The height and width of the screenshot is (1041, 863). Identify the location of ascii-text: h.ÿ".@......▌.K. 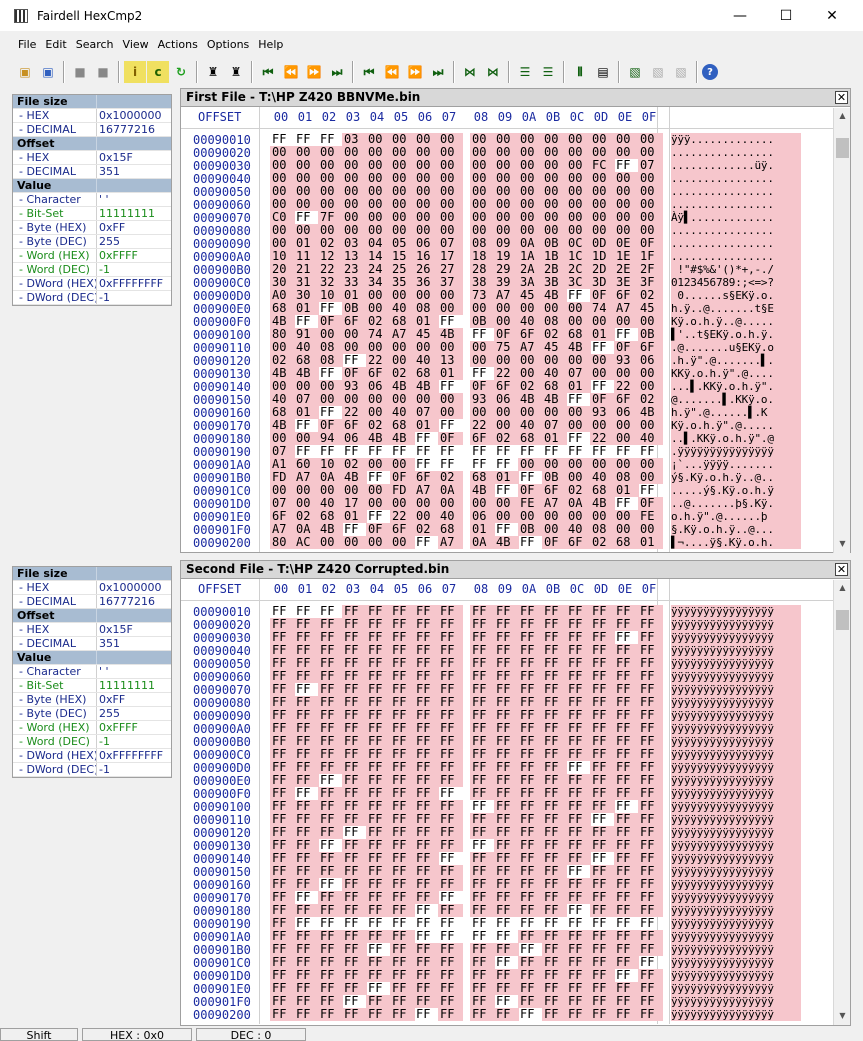
(736, 412).